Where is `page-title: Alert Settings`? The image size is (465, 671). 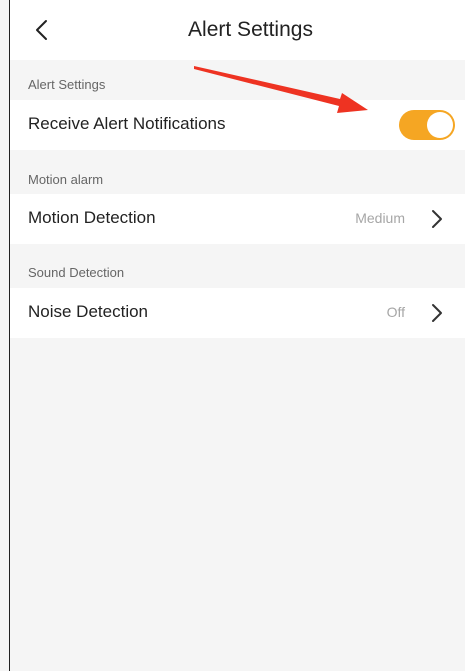 page-title: Alert Settings is located at coordinates (250, 29).